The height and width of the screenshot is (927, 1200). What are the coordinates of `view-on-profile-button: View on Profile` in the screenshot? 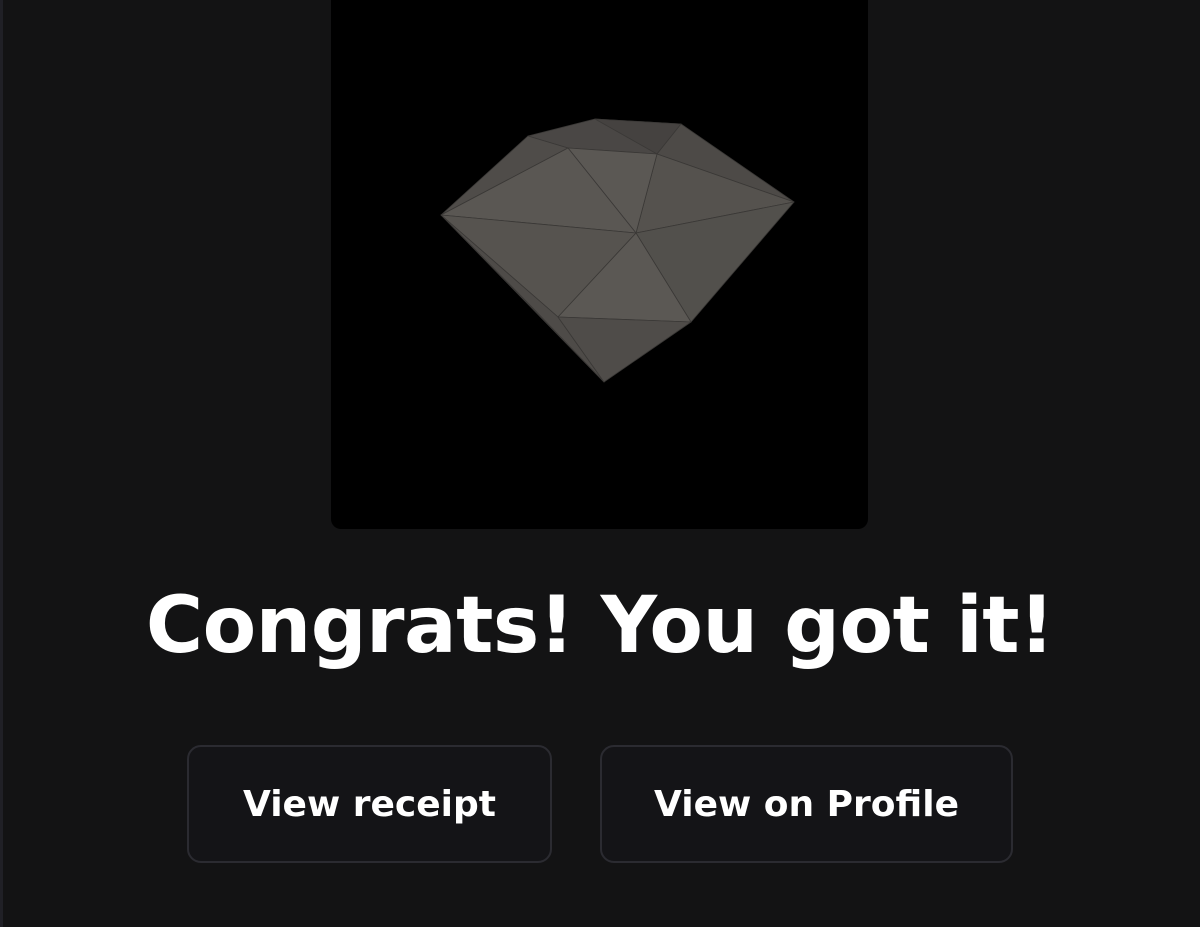 It's located at (806, 804).